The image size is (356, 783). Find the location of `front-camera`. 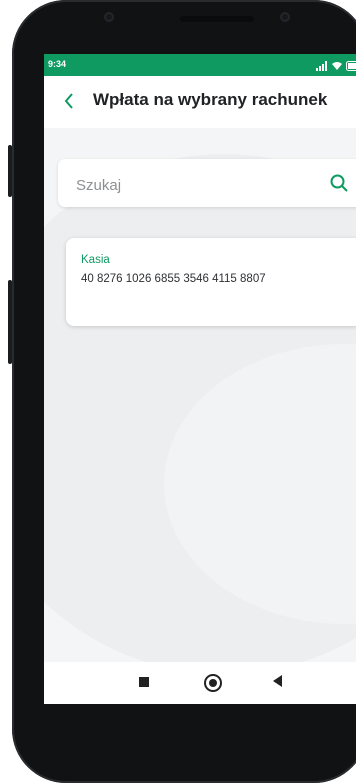

front-camera is located at coordinates (109, 17).